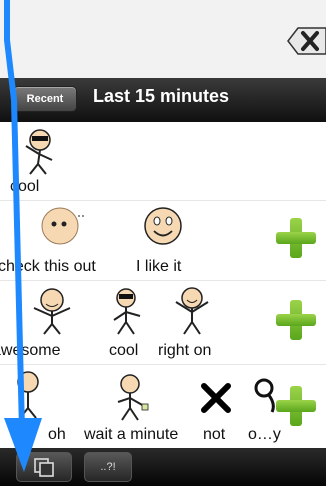 The height and width of the screenshot is (486, 326). Describe the element at coordinates (306, 41) in the screenshot. I see `close-icon` at that location.